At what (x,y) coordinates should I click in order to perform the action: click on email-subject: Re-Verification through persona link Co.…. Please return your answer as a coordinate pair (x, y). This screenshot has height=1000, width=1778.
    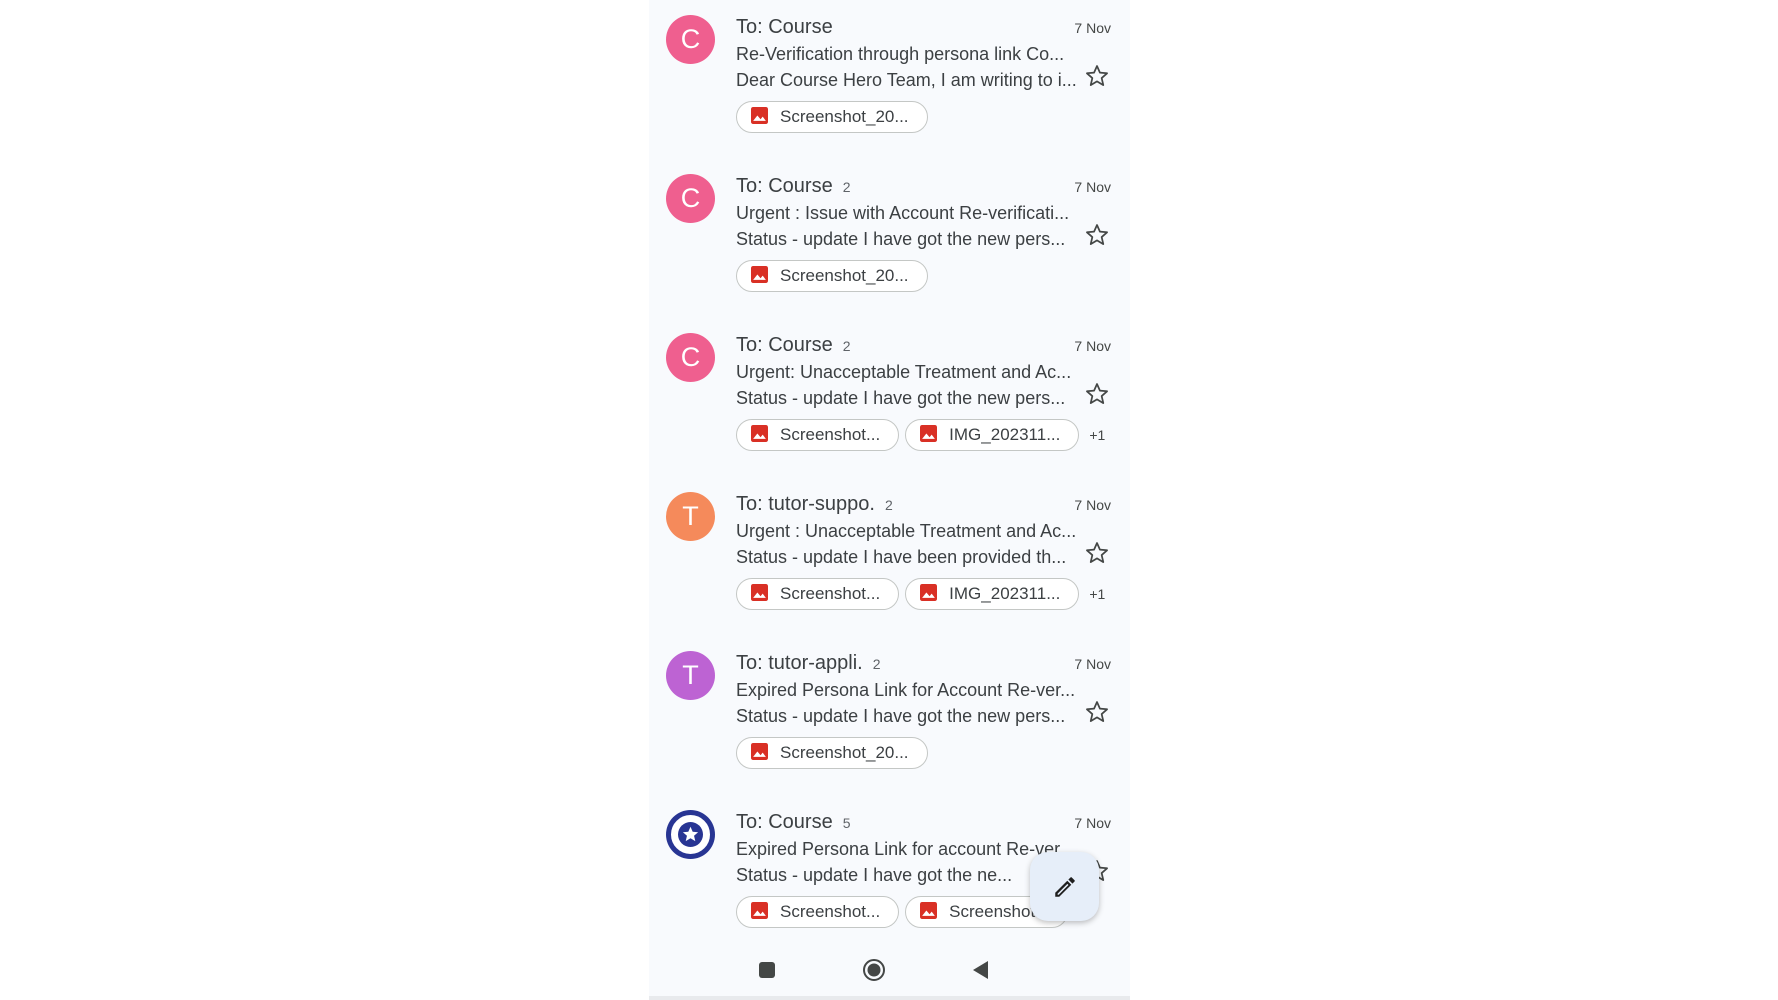
    Looking at the image, I should click on (900, 54).